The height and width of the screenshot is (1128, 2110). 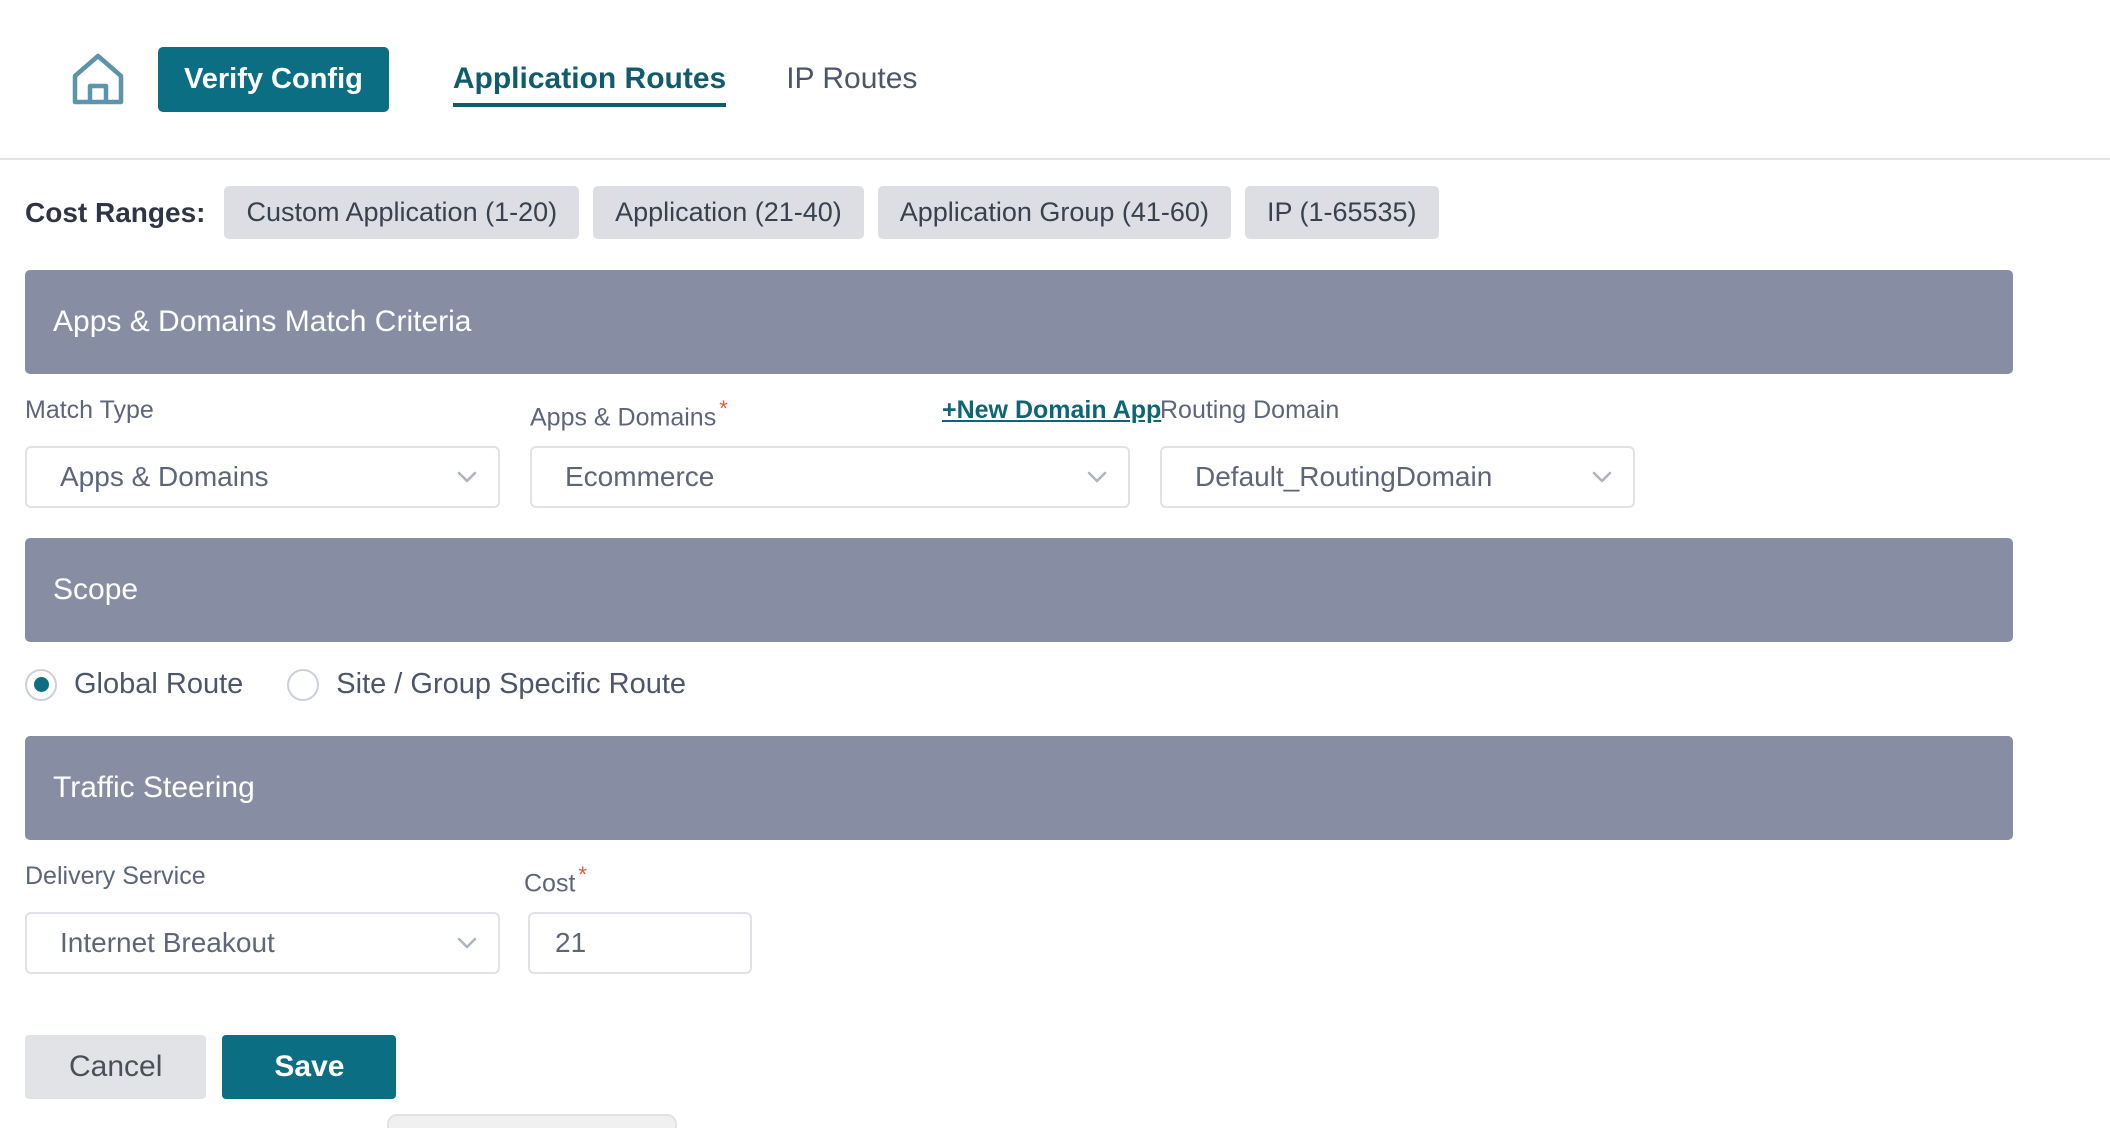 I want to click on new-domain-app-link: +New Domain App, so click(x=1051, y=410).